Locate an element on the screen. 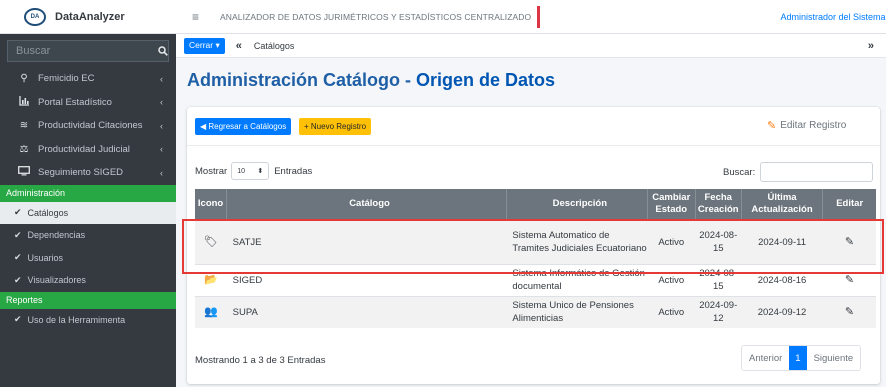 This screenshot has width=886, height=387. cell-ultima-actualizacion: 2024-08-16 is located at coordinates (782, 279).